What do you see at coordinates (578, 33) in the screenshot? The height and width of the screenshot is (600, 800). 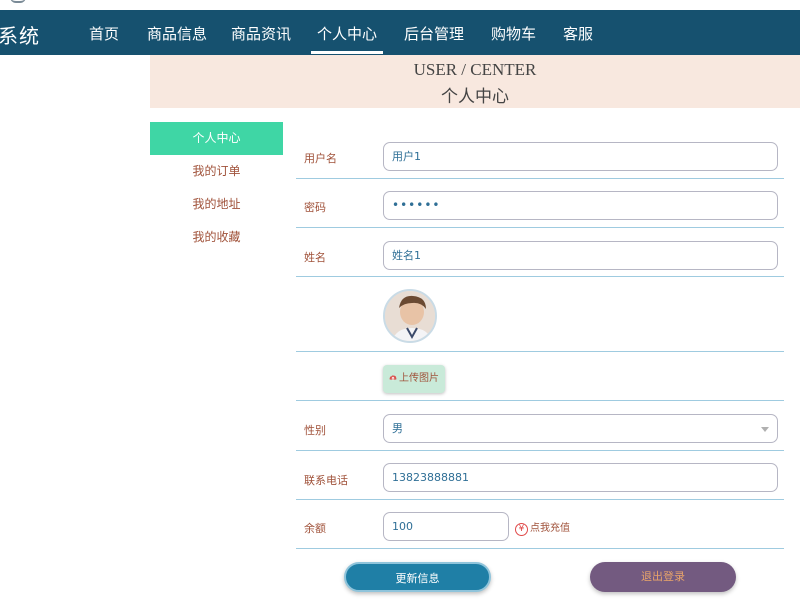 I see `nav-service: 客服` at bounding box center [578, 33].